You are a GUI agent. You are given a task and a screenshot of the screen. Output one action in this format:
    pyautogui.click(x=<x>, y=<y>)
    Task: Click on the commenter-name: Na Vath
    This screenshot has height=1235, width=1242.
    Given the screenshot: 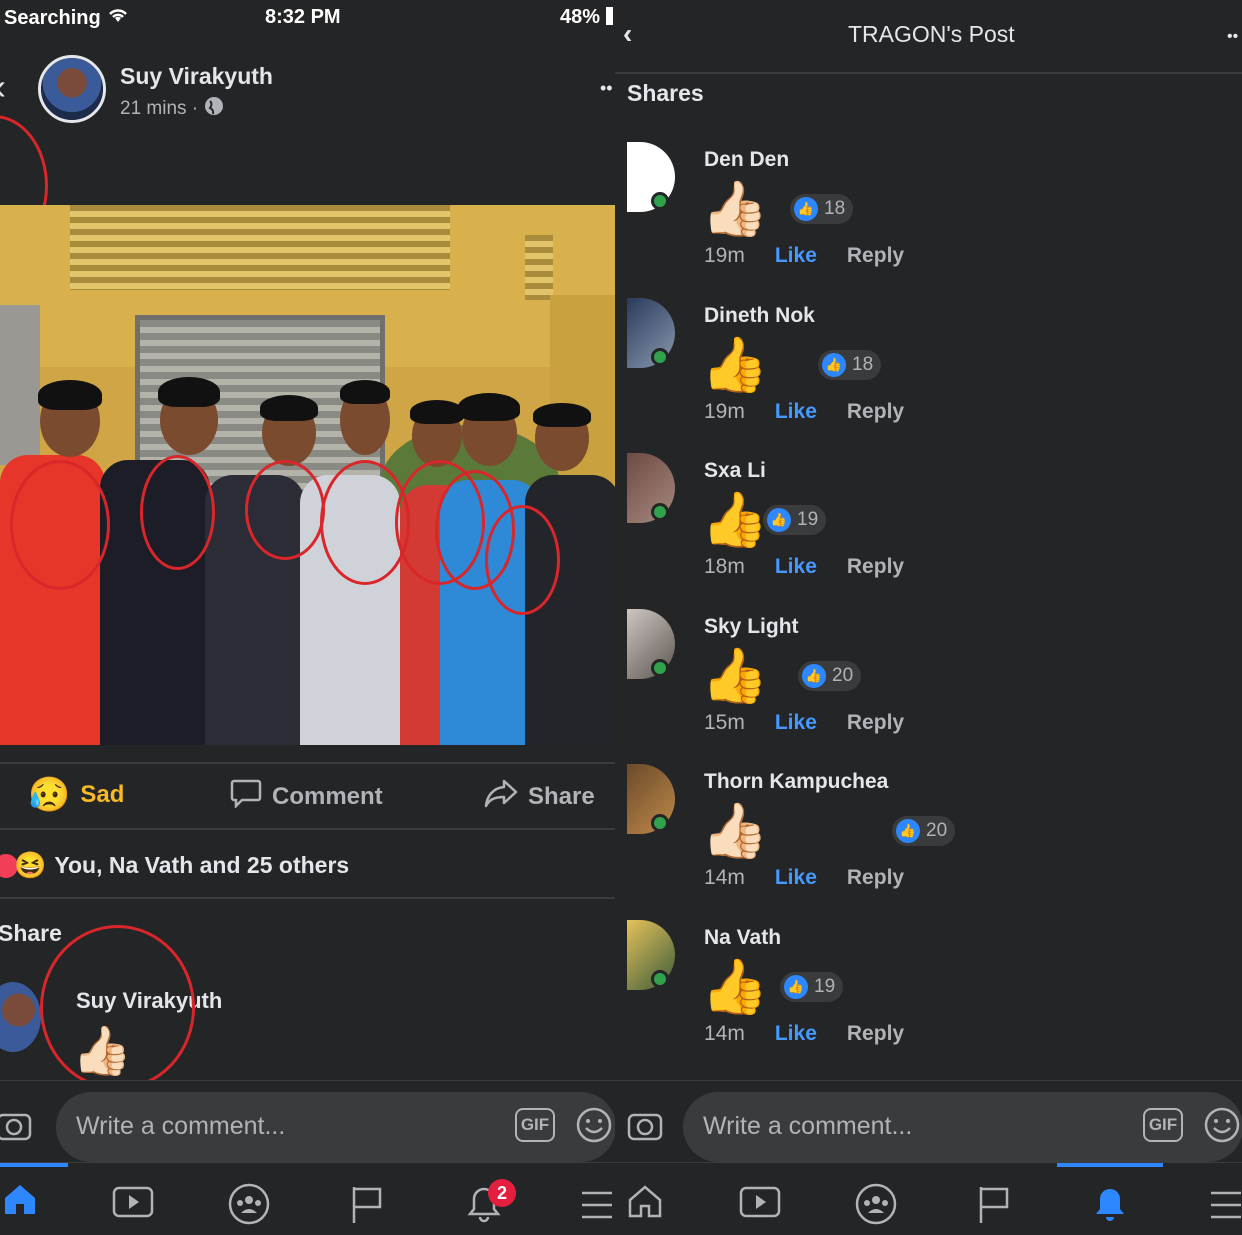 What is the action you would take?
    pyautogui.click(x=742, y=938)
    